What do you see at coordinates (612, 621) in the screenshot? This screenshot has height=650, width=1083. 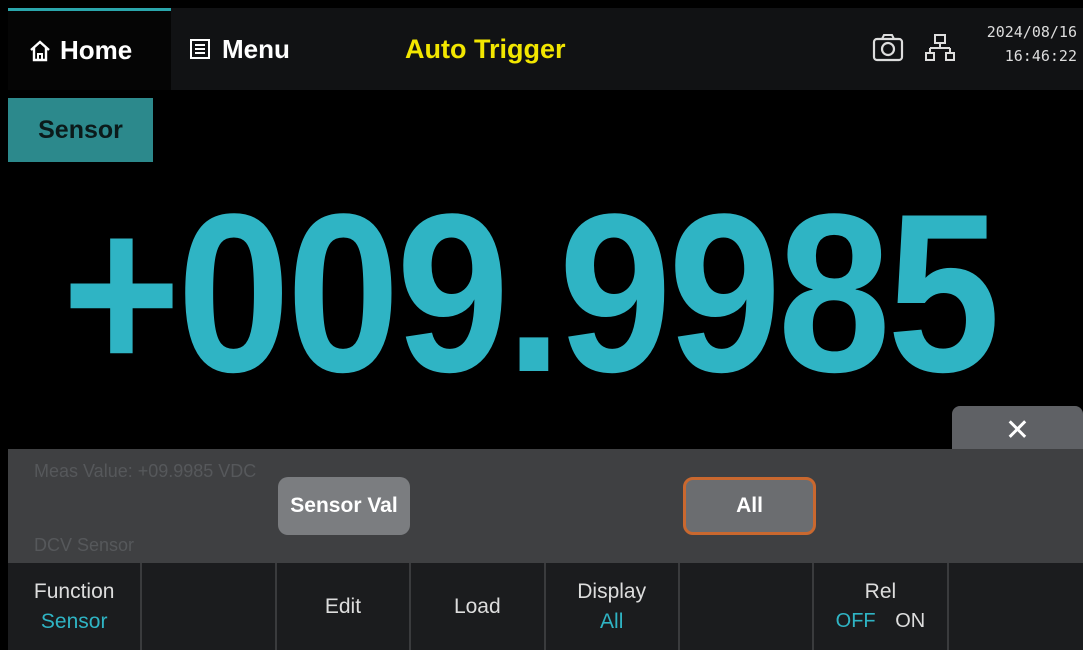 I see `softkey-value: All` at bounding box center [612, 621].